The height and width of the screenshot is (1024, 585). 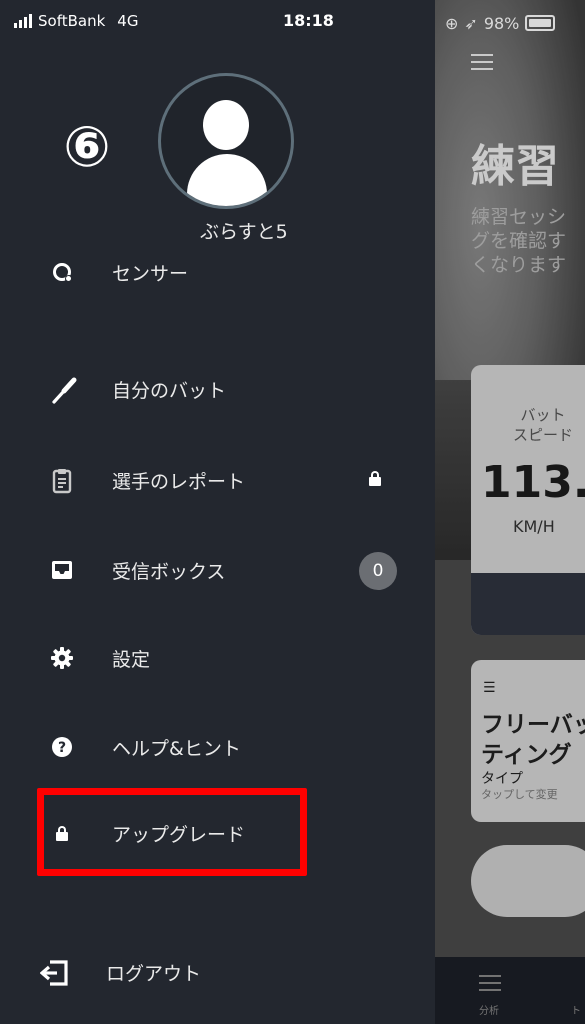 What do you see at coordinates (23, 21) in the screenshot?
I see `signal-icon` at bounding box center [23, 21].